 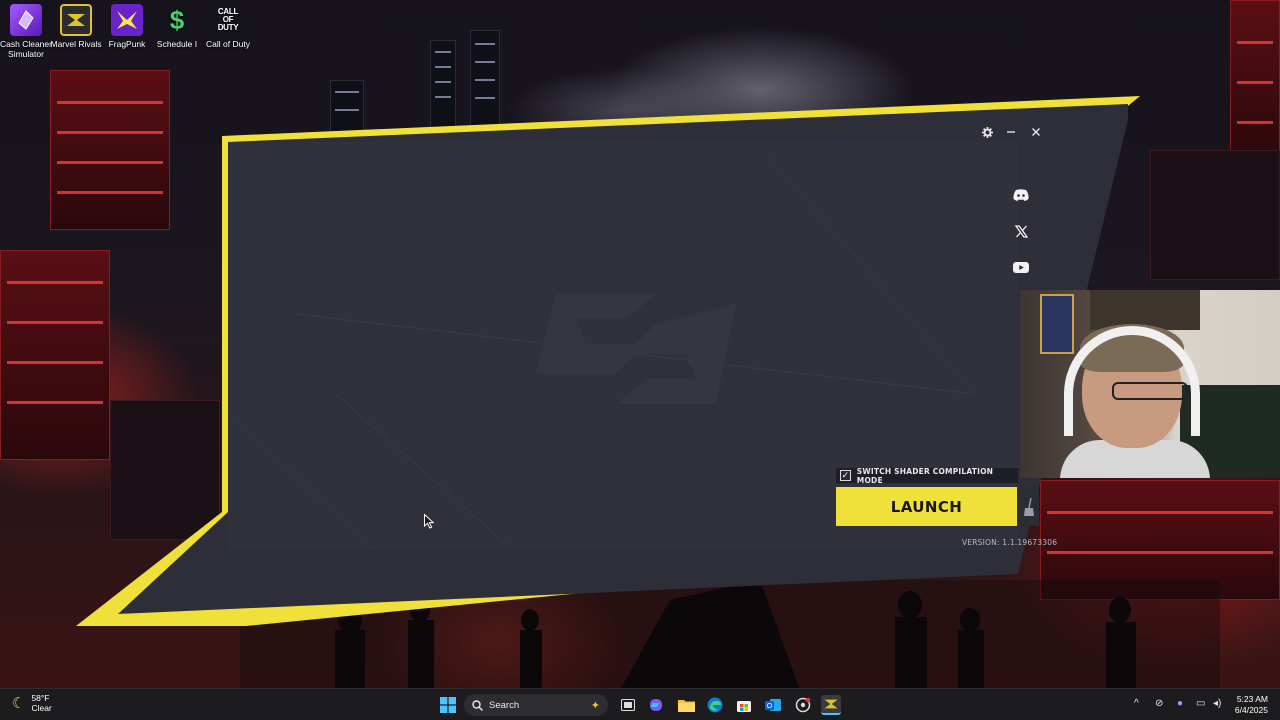 I want to click on mouse-cursor-icon, so click(x=429, y=521).